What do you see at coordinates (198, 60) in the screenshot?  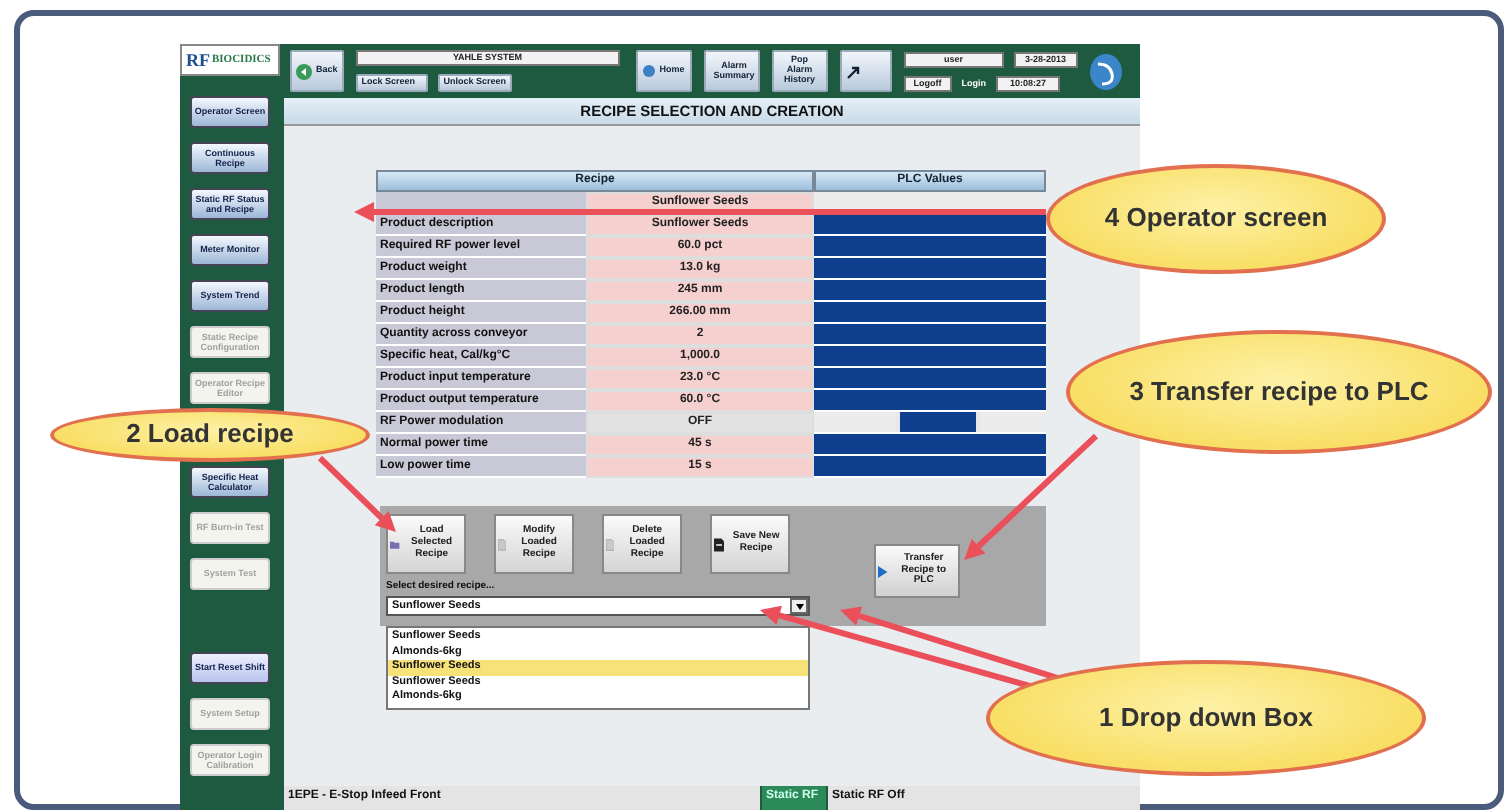 I see `logo-mark: RF` at bounding box center [198, 60].